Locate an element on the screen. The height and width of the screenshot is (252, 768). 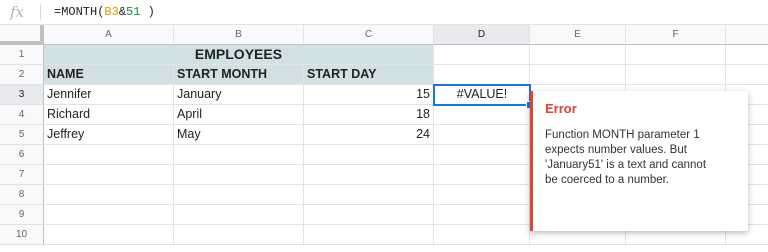
cell-b2-header-start-month: START MONTH is located at coordinates (239, 75).